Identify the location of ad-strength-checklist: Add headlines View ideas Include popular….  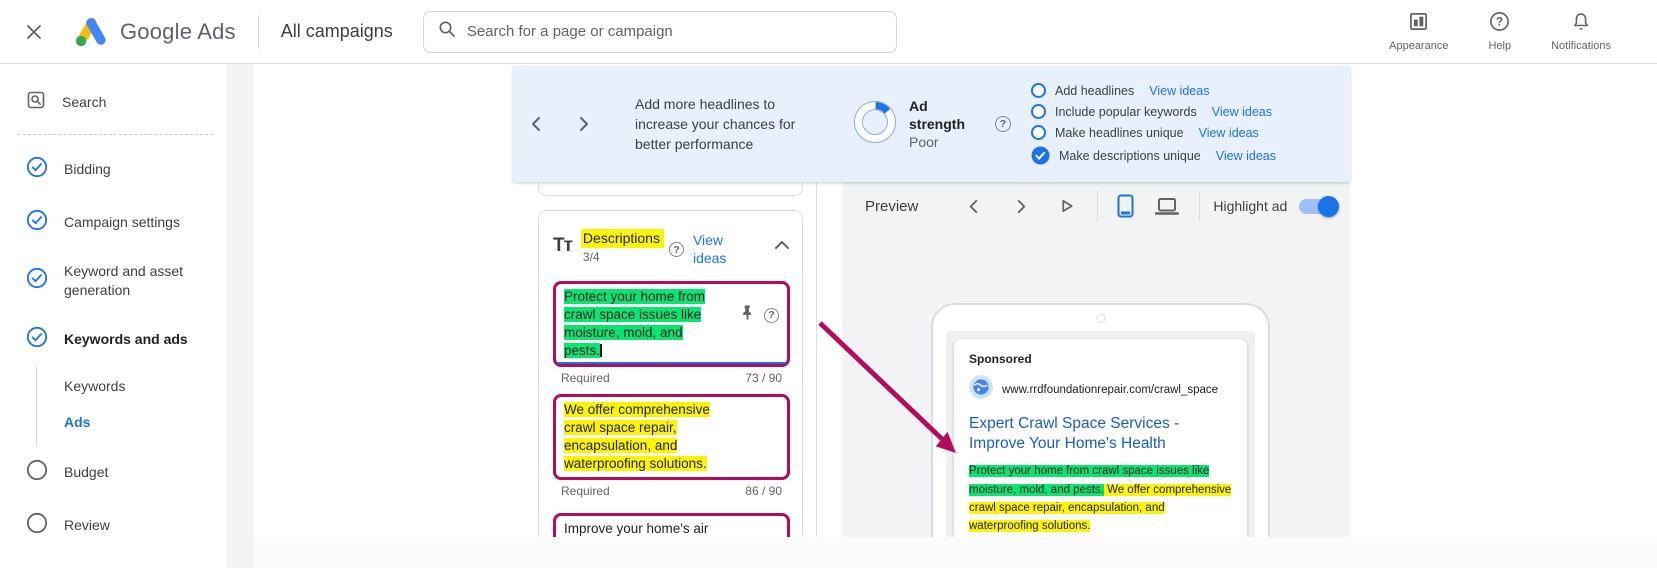
(1153, 124).